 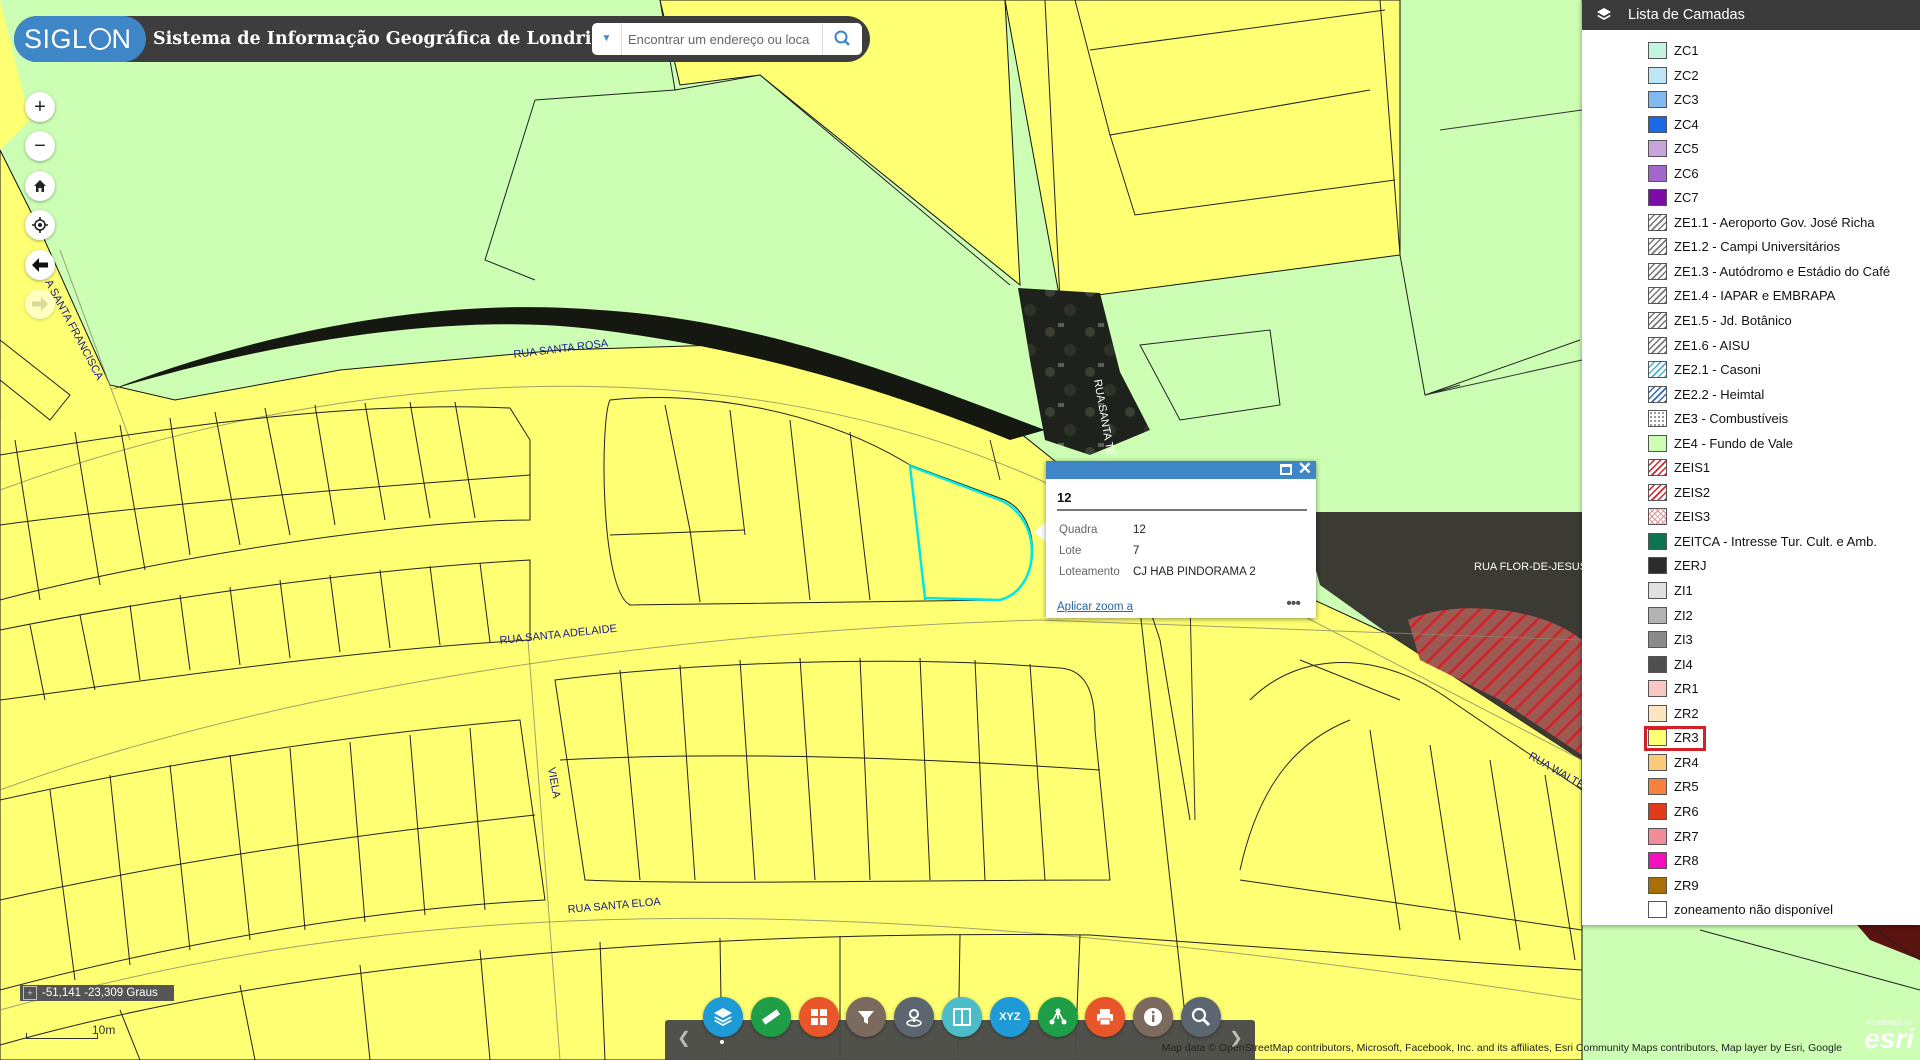 I want to click on draw-tool-button, so click(x=914, y=1017).